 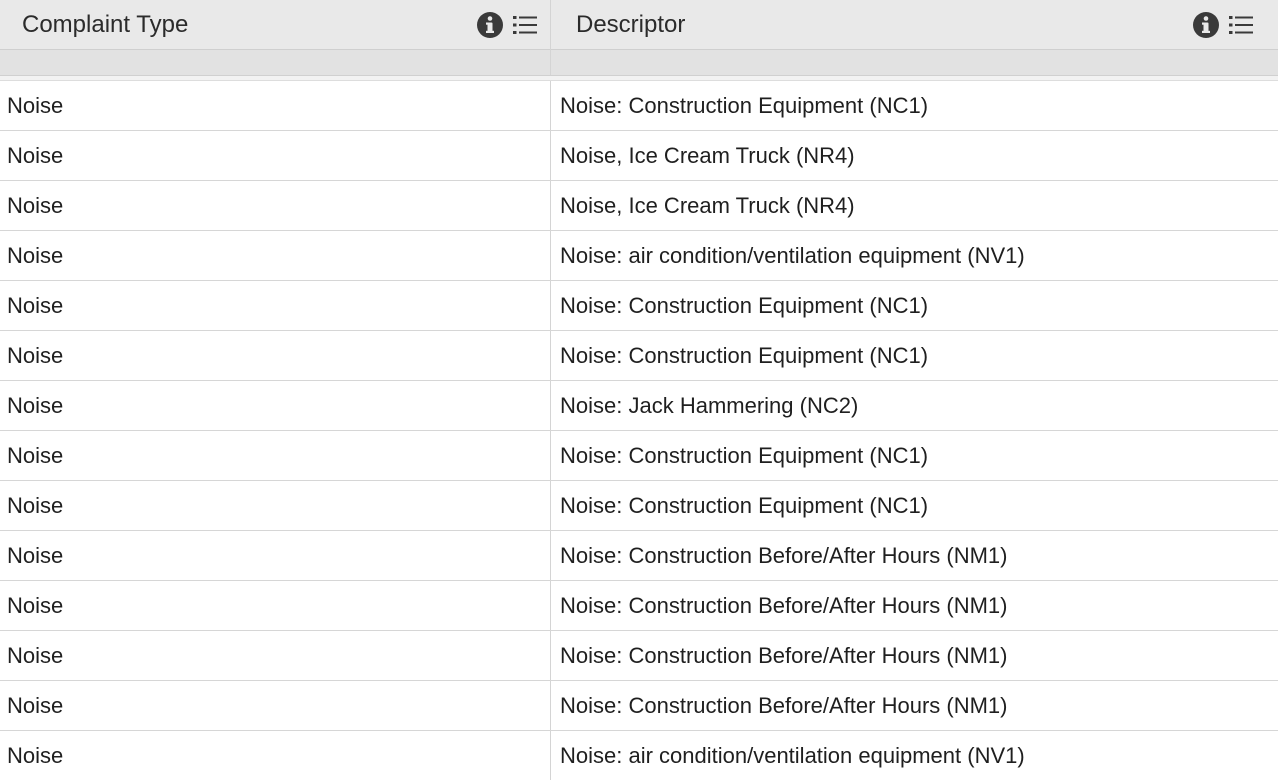 What do you see at coordinates (631, 24) in the screenshot?
I see `column-title: Descriptor` at bounding box center [631, 24].